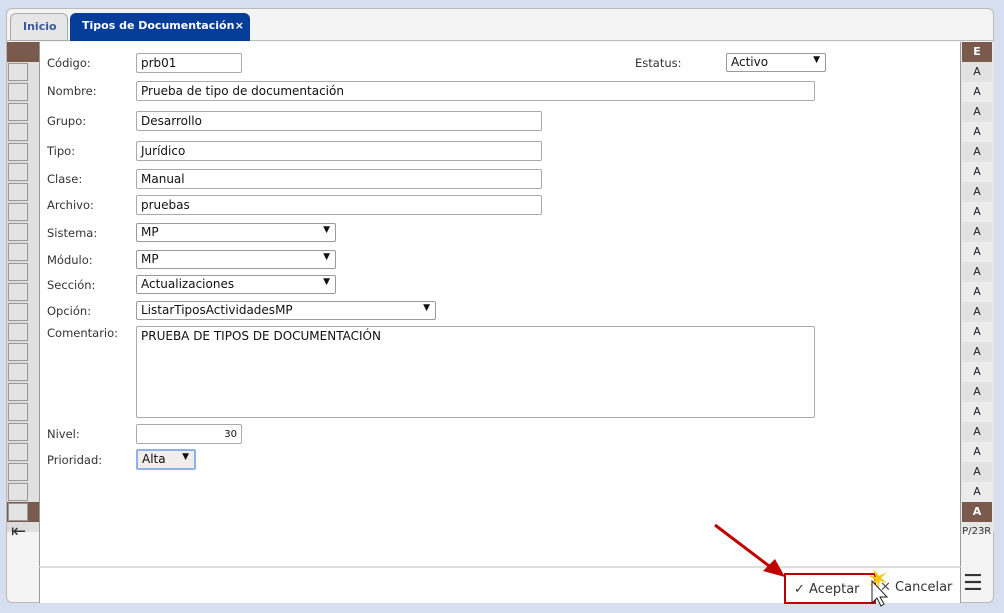 The width and height of the screenshot is (1004, 613). I want to click on tab-tipos-documentacion: Tipos de Documentación ×, so click(160, 27).